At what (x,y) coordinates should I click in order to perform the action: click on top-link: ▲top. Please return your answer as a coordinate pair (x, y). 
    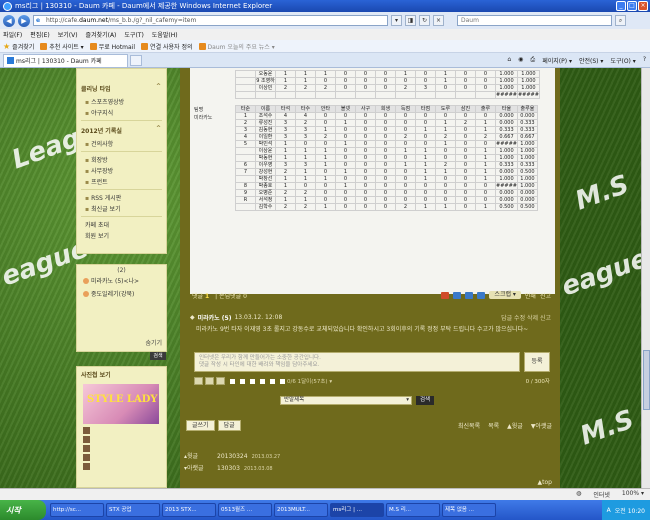
    Looking at the image, I should click on (545, 482).